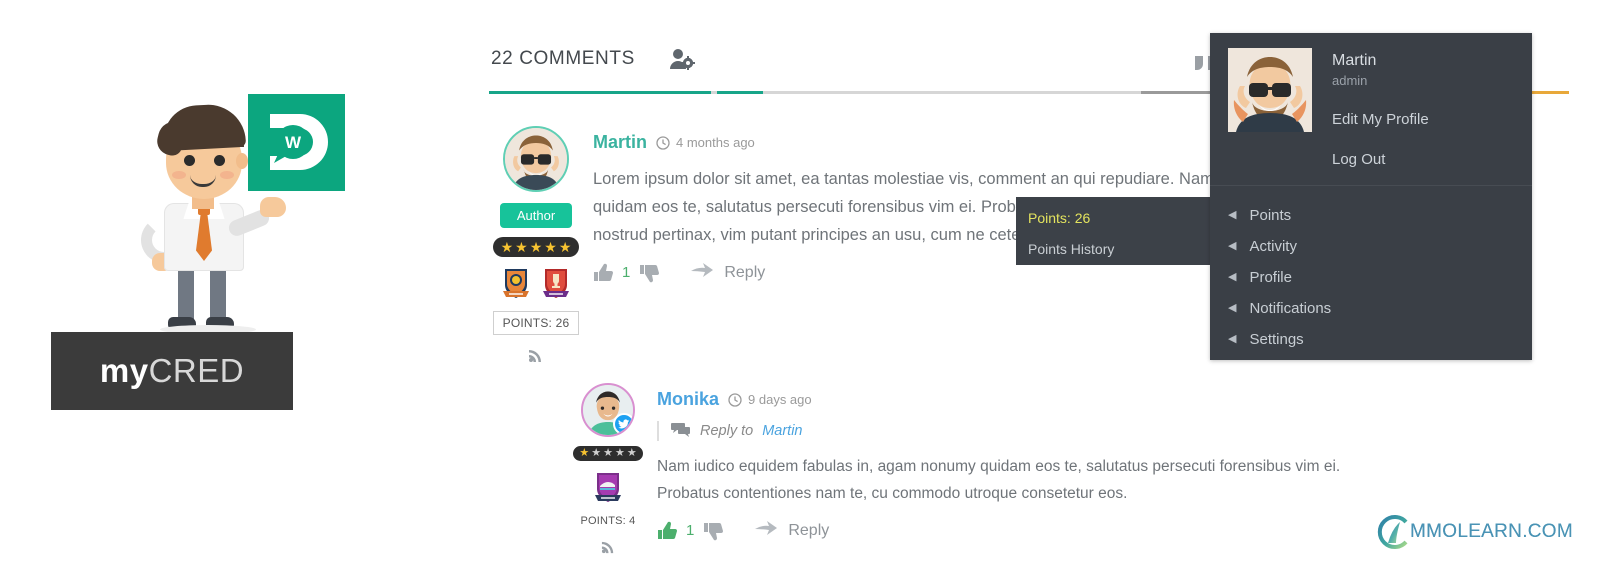 The width and height of the screenshot is (1615, 575). What do you see at coordinates (1270, 215) in the screenshot?
I see `menu-item-label: Points` at bounding box center [1270, 215].